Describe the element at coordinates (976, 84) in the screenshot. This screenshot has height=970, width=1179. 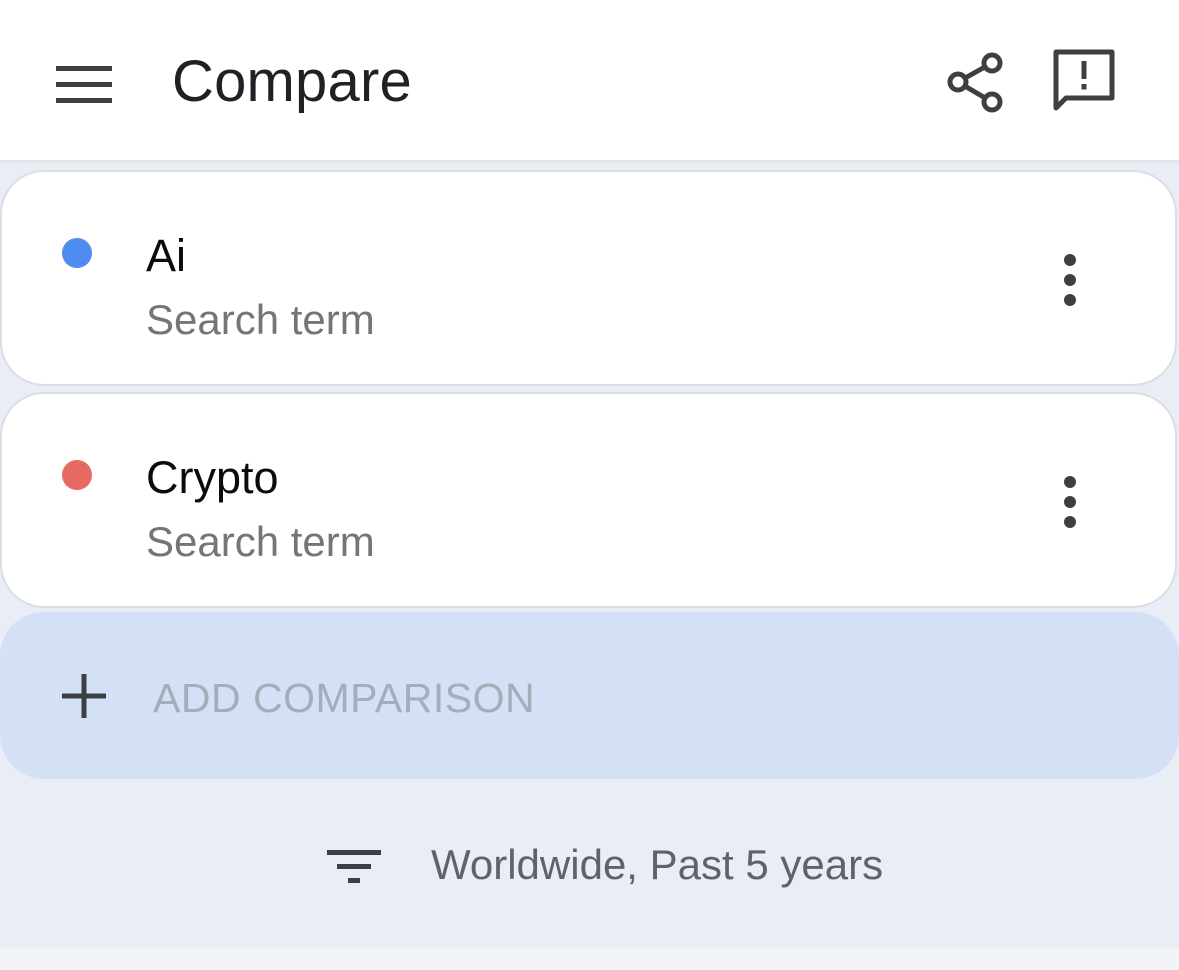
I see `share-icon` at that location.